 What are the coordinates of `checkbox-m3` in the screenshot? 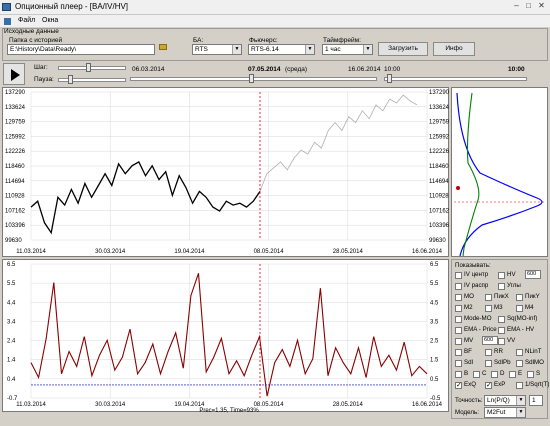 It's located at (488, 308).